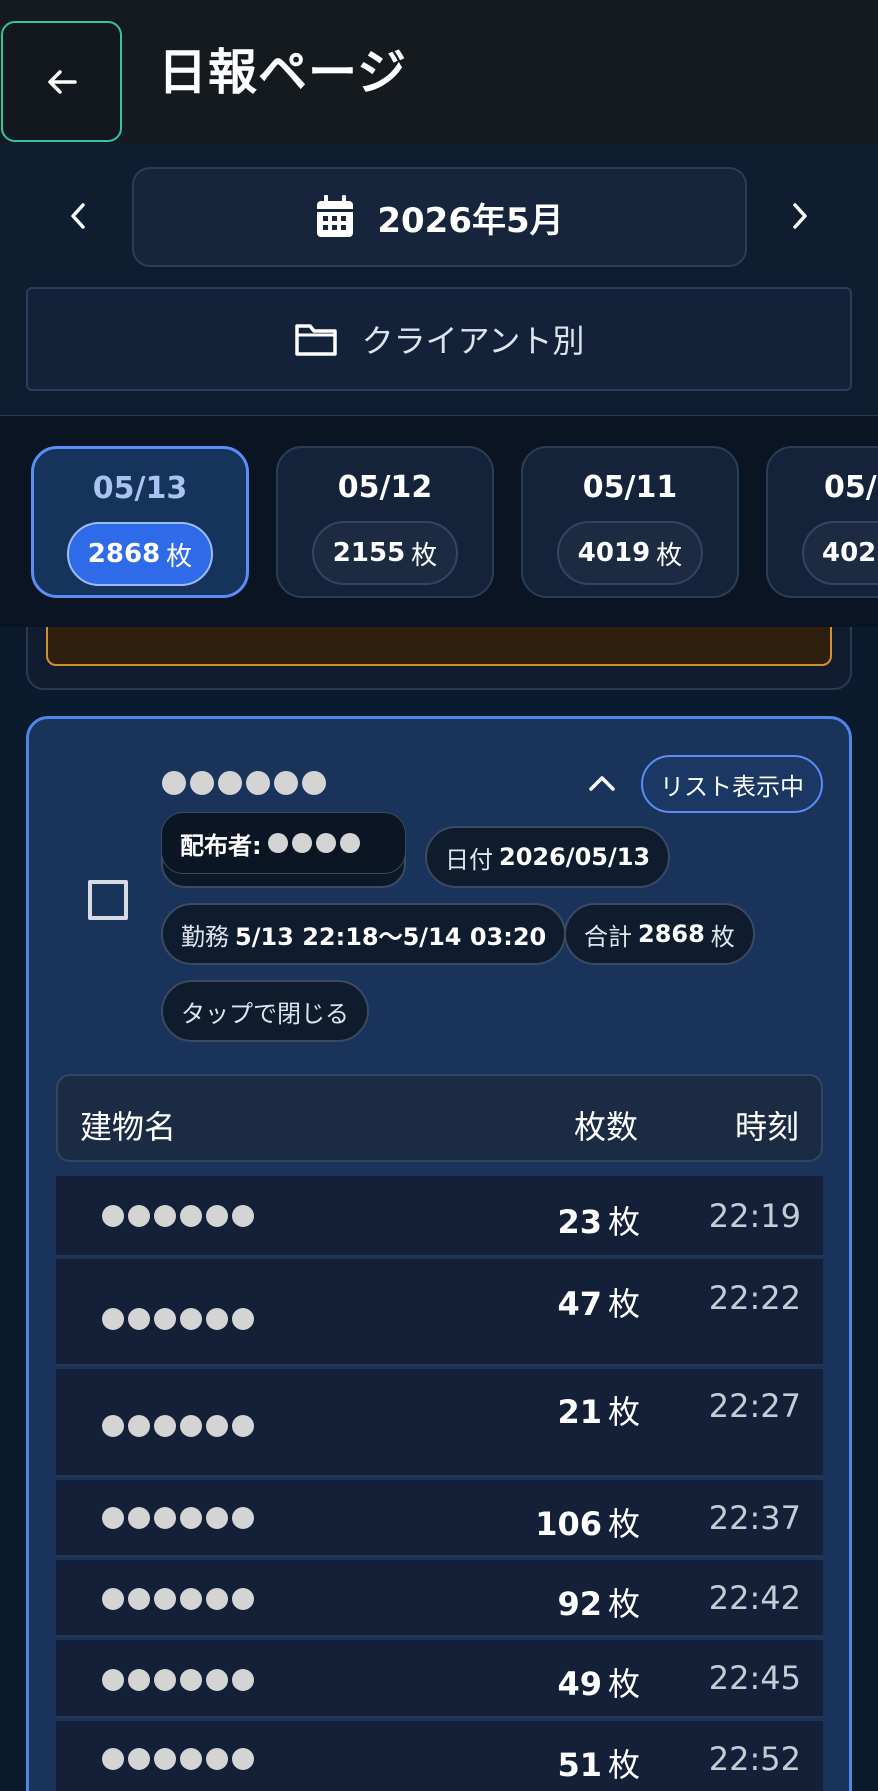 This screenshot has width=878, height=1791. I want to click on page-title: 日報ページ, so click(283, 72).